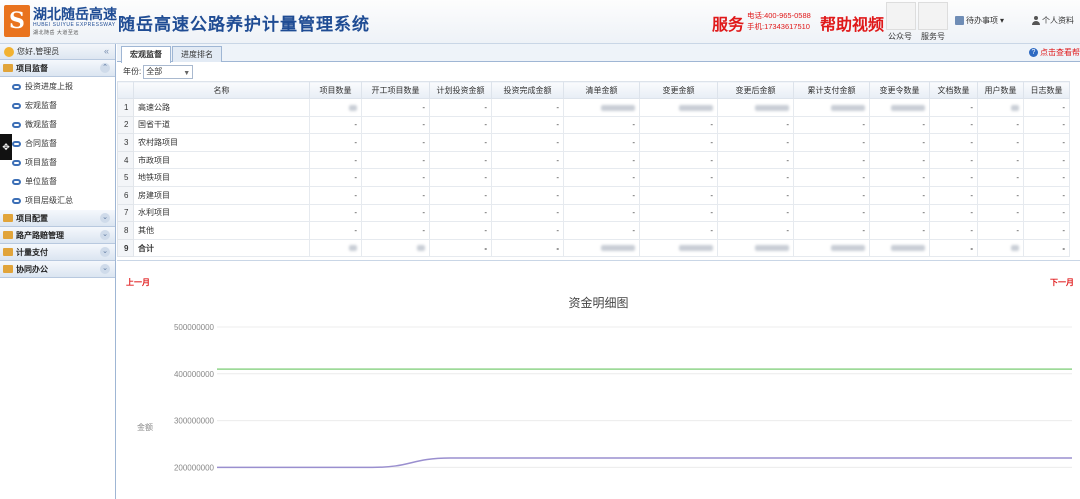 The height and width of the screenshot is (499, 1080). What do you see at coordinates (1046, 90) in the screenshot?
I see `column-header: 日志数量` at bounding box center [1046, 90].